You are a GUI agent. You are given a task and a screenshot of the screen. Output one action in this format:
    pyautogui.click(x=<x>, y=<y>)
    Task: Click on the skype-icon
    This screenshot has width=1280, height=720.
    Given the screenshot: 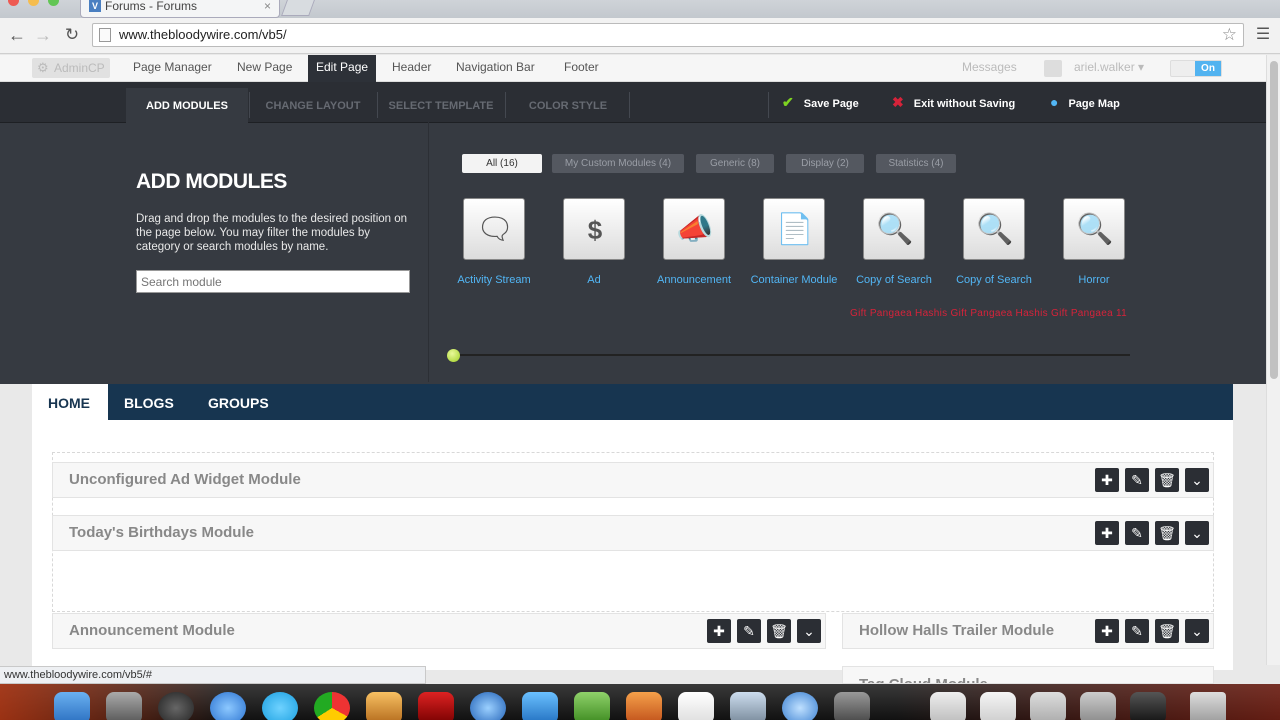 What is the action you would take?
    pyautogui.click(x=280, y=706)
    